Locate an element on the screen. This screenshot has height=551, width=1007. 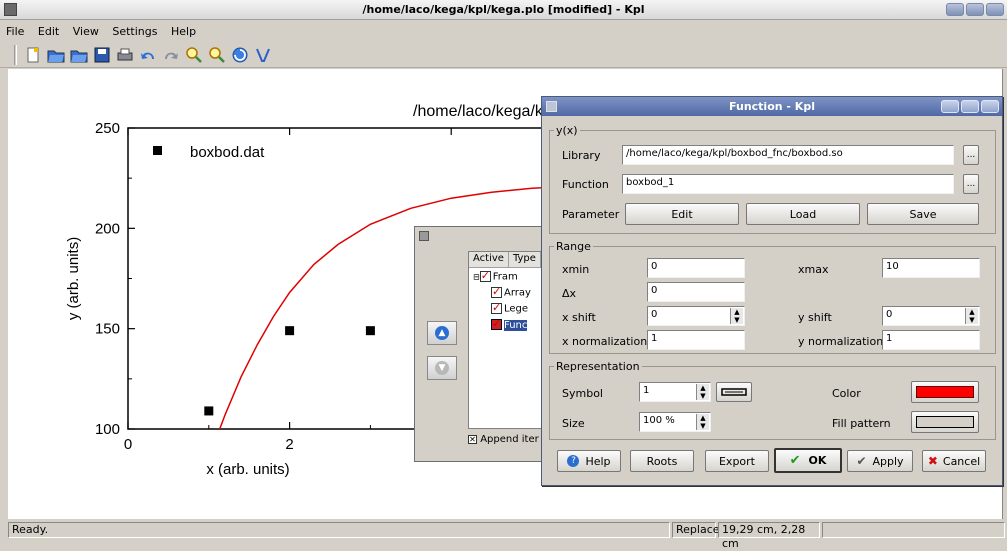
undo-icon is located at coordinates (148, 55).